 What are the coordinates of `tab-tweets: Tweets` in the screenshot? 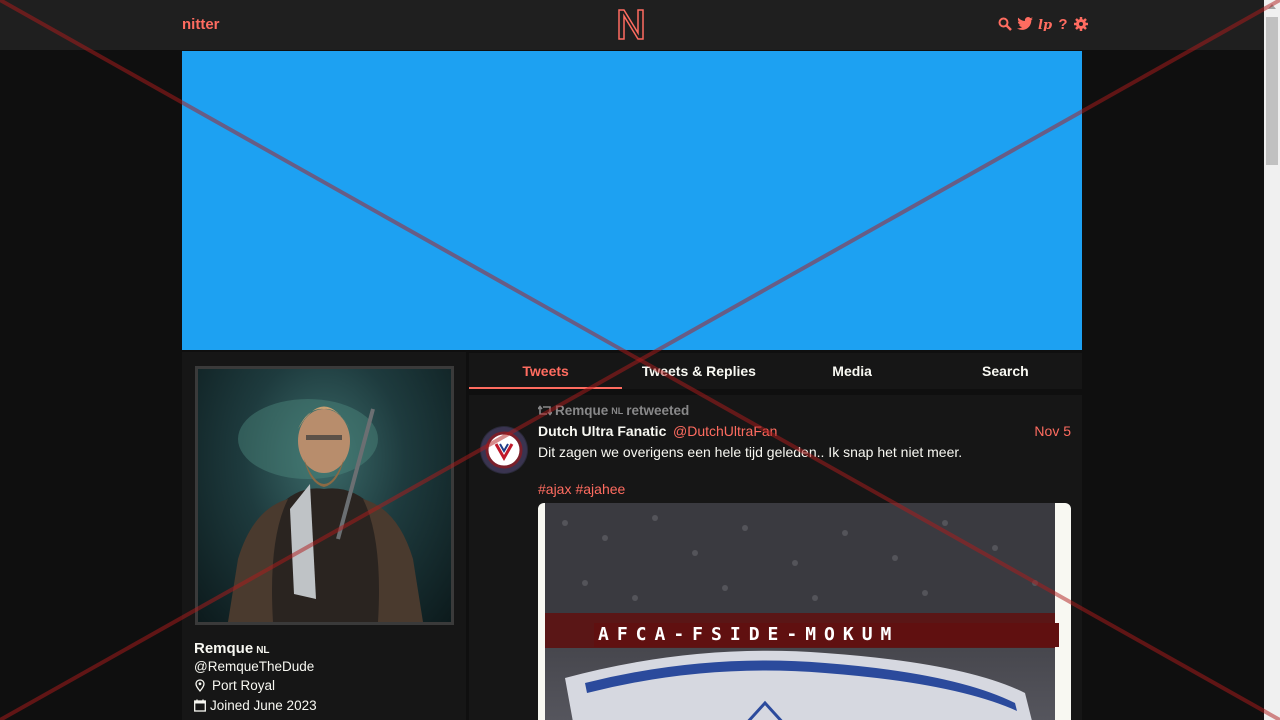 It's located at (546, 371).